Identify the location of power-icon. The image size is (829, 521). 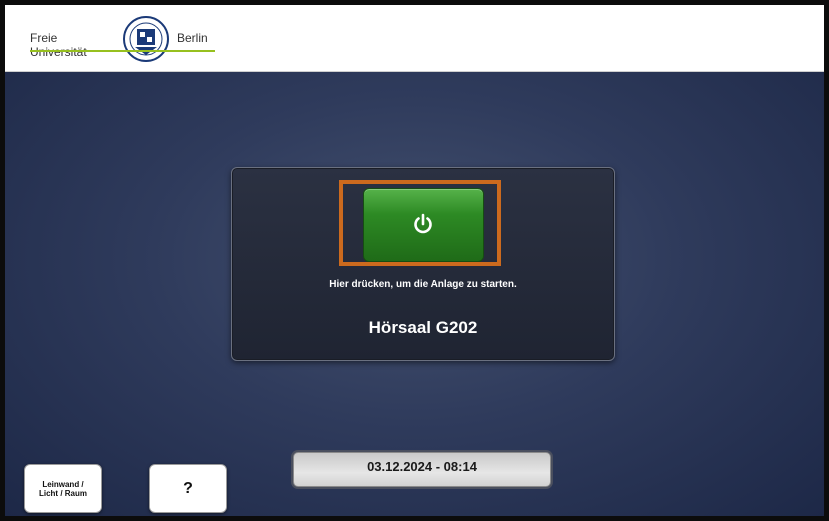
(423, 223).